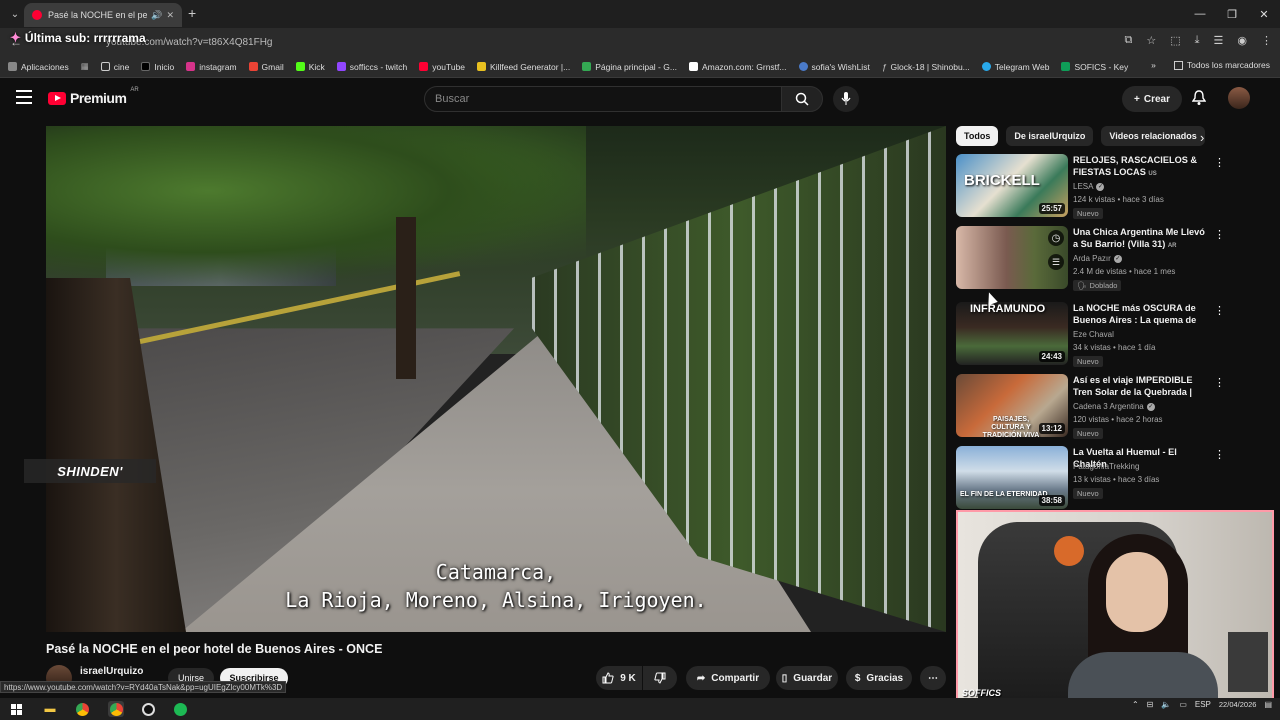  I want to click on bookmark-item: sofia's WishList, so click(834, 67).